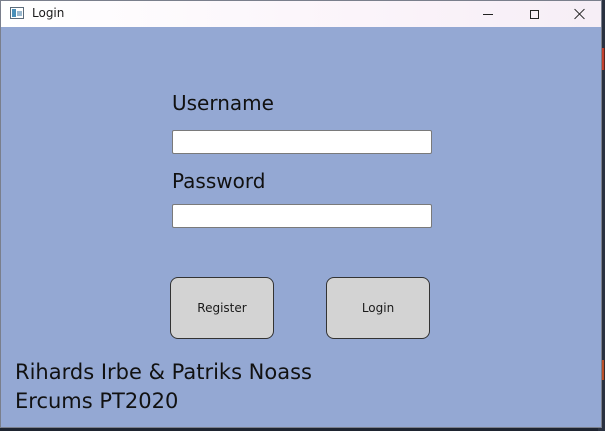 The image size is (605, 431). I want to click on close-icon, so click(580, 14).